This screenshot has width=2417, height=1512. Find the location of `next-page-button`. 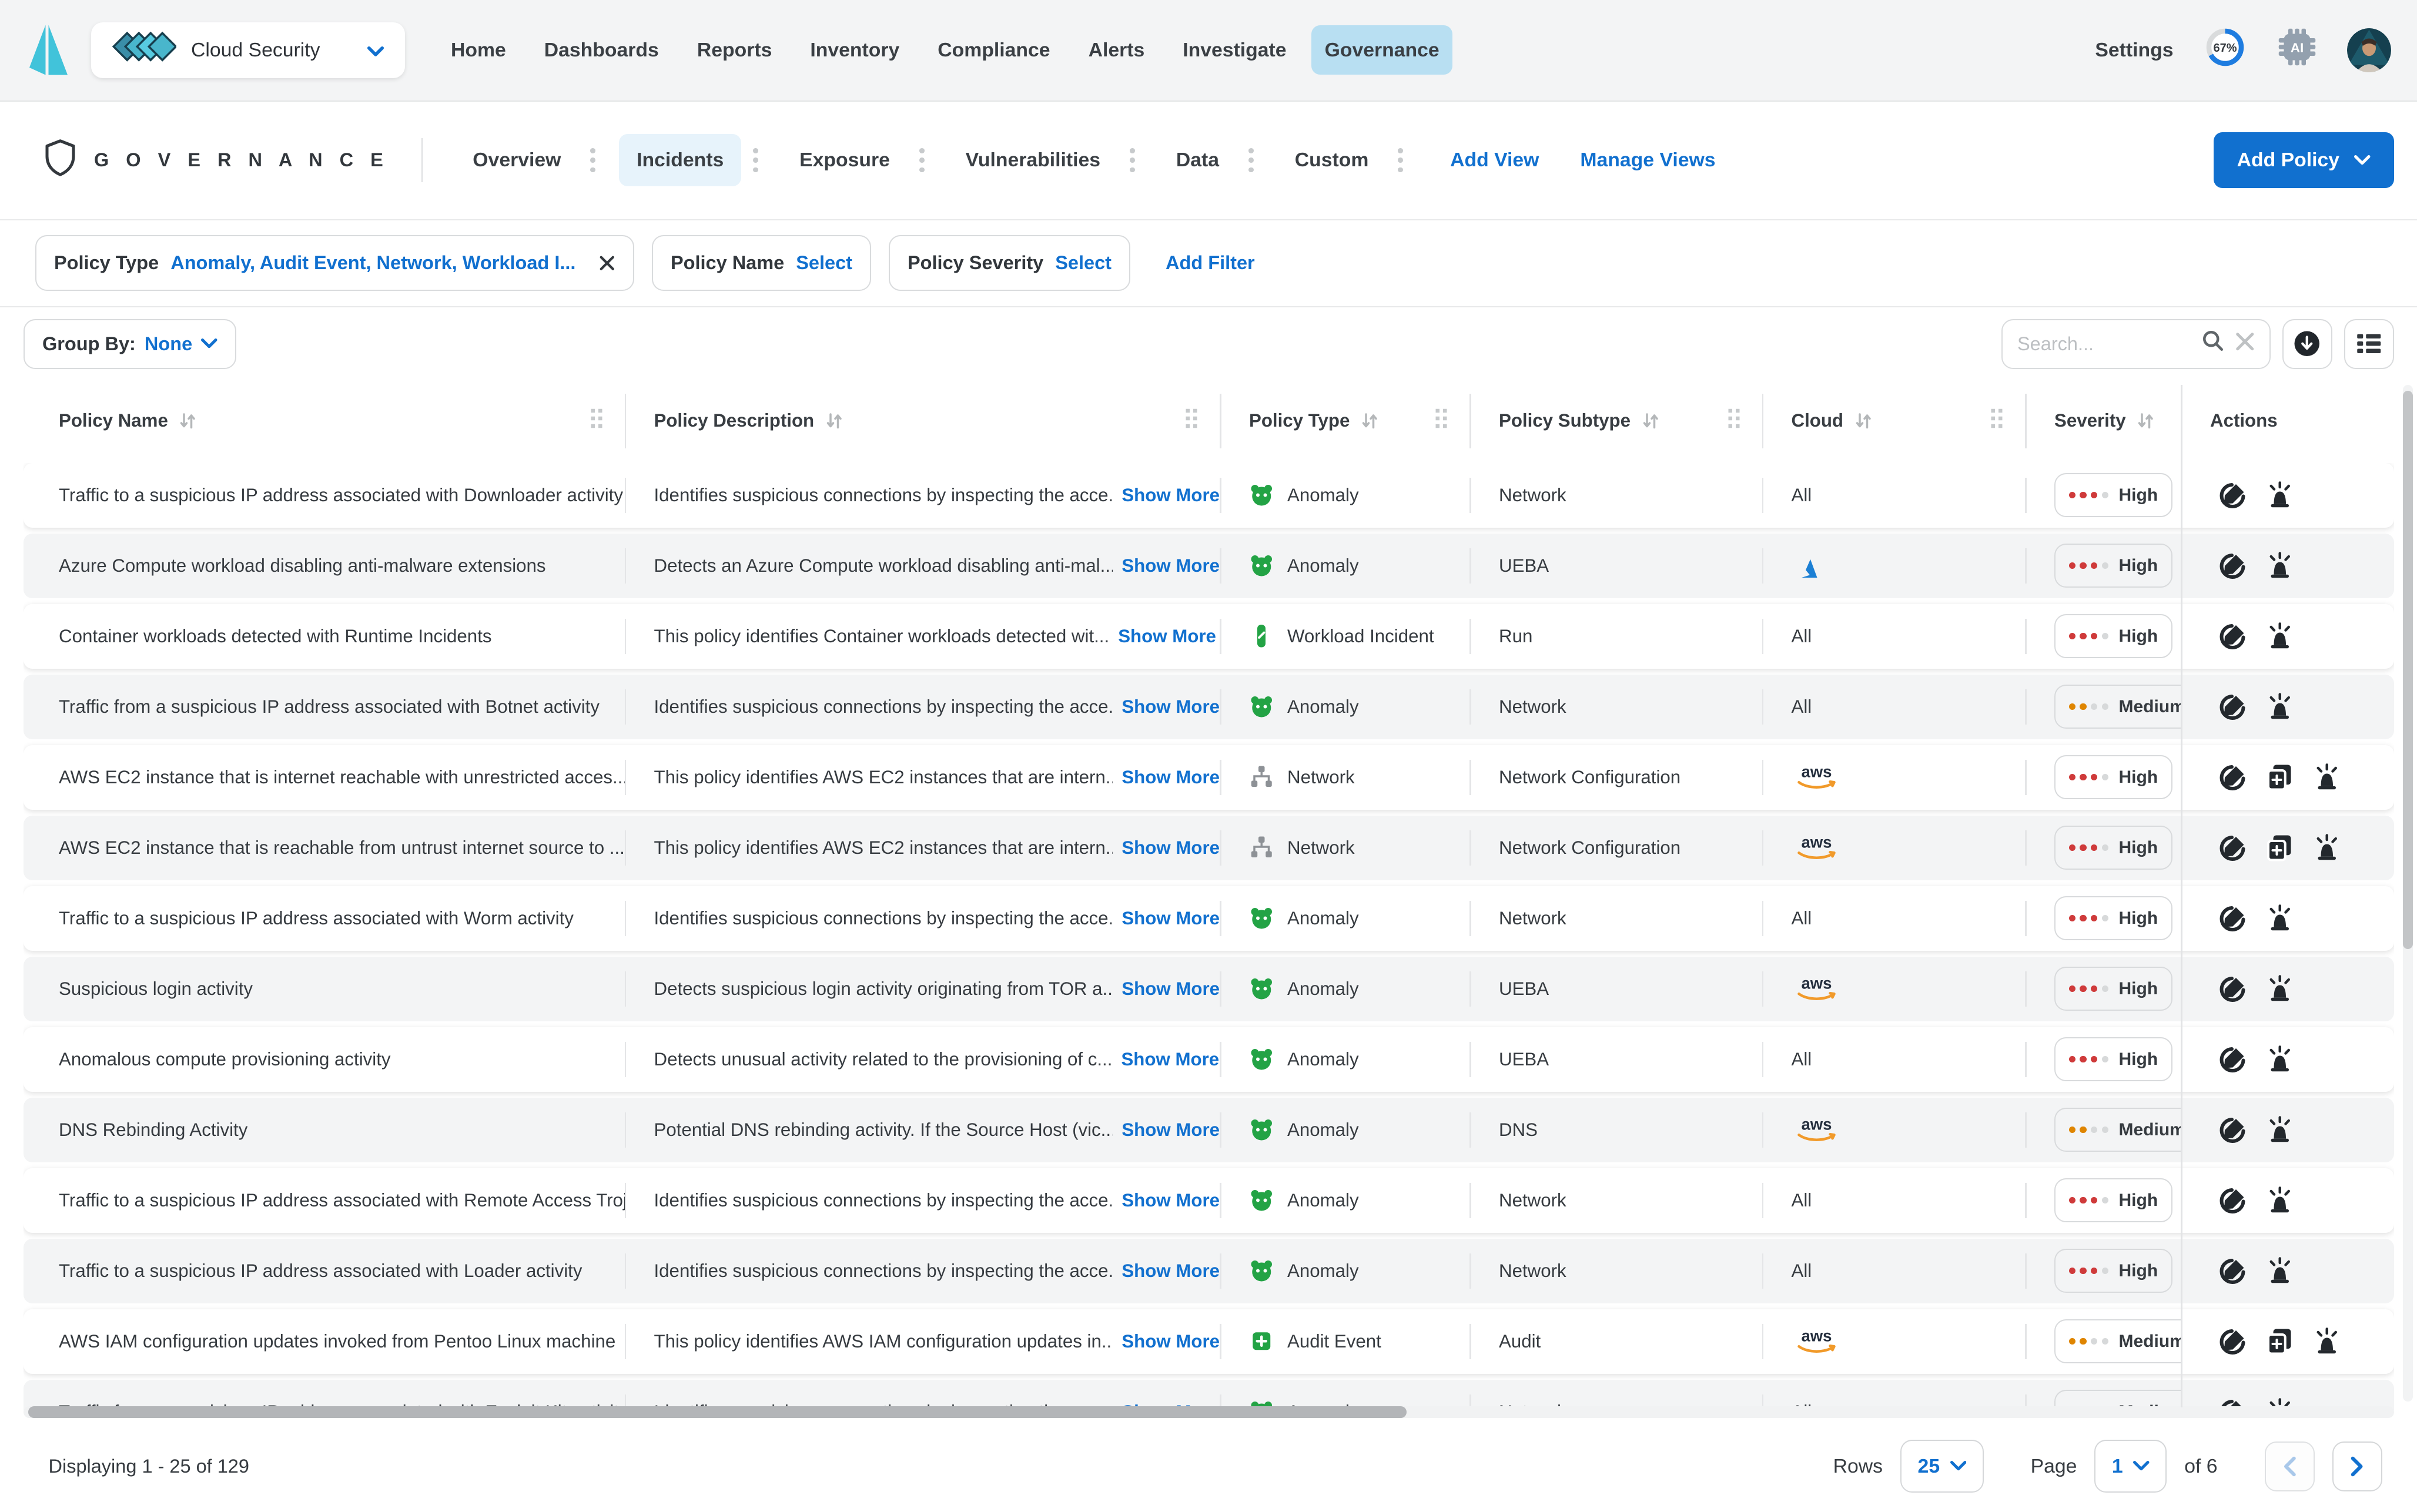

next-page-button is located at coordinates (2357, 1466).